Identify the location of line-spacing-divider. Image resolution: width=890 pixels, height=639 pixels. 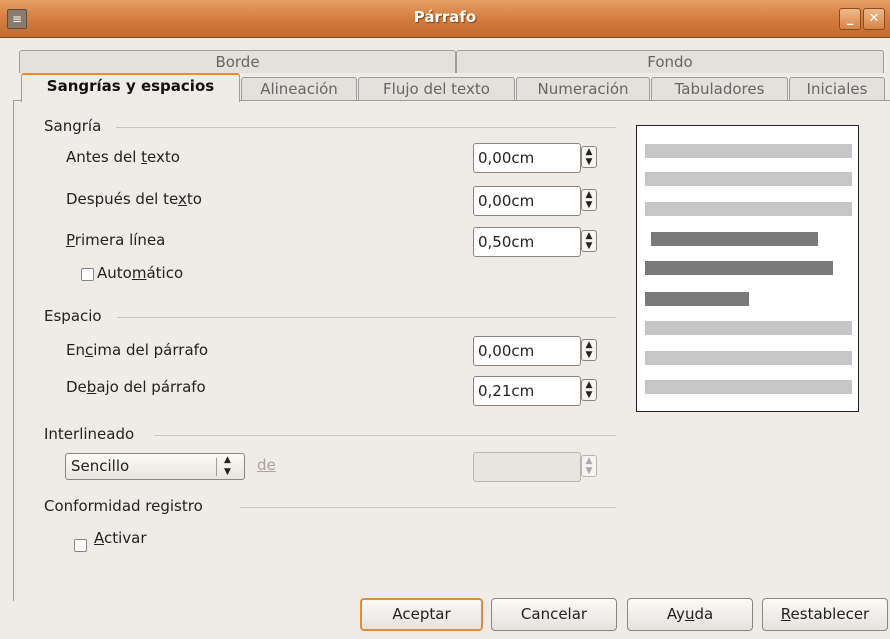
(385, 435).